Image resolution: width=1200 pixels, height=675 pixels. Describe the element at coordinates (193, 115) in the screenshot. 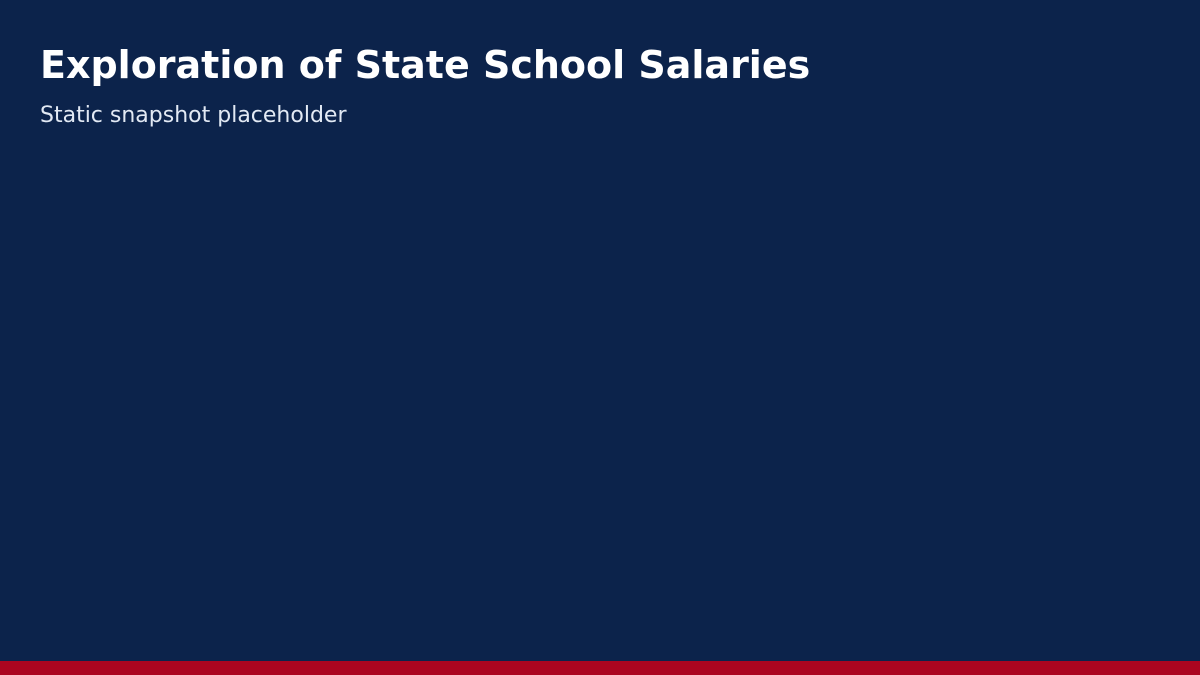

I see `page-subtitle: Static snapshot placeholder` at that location.